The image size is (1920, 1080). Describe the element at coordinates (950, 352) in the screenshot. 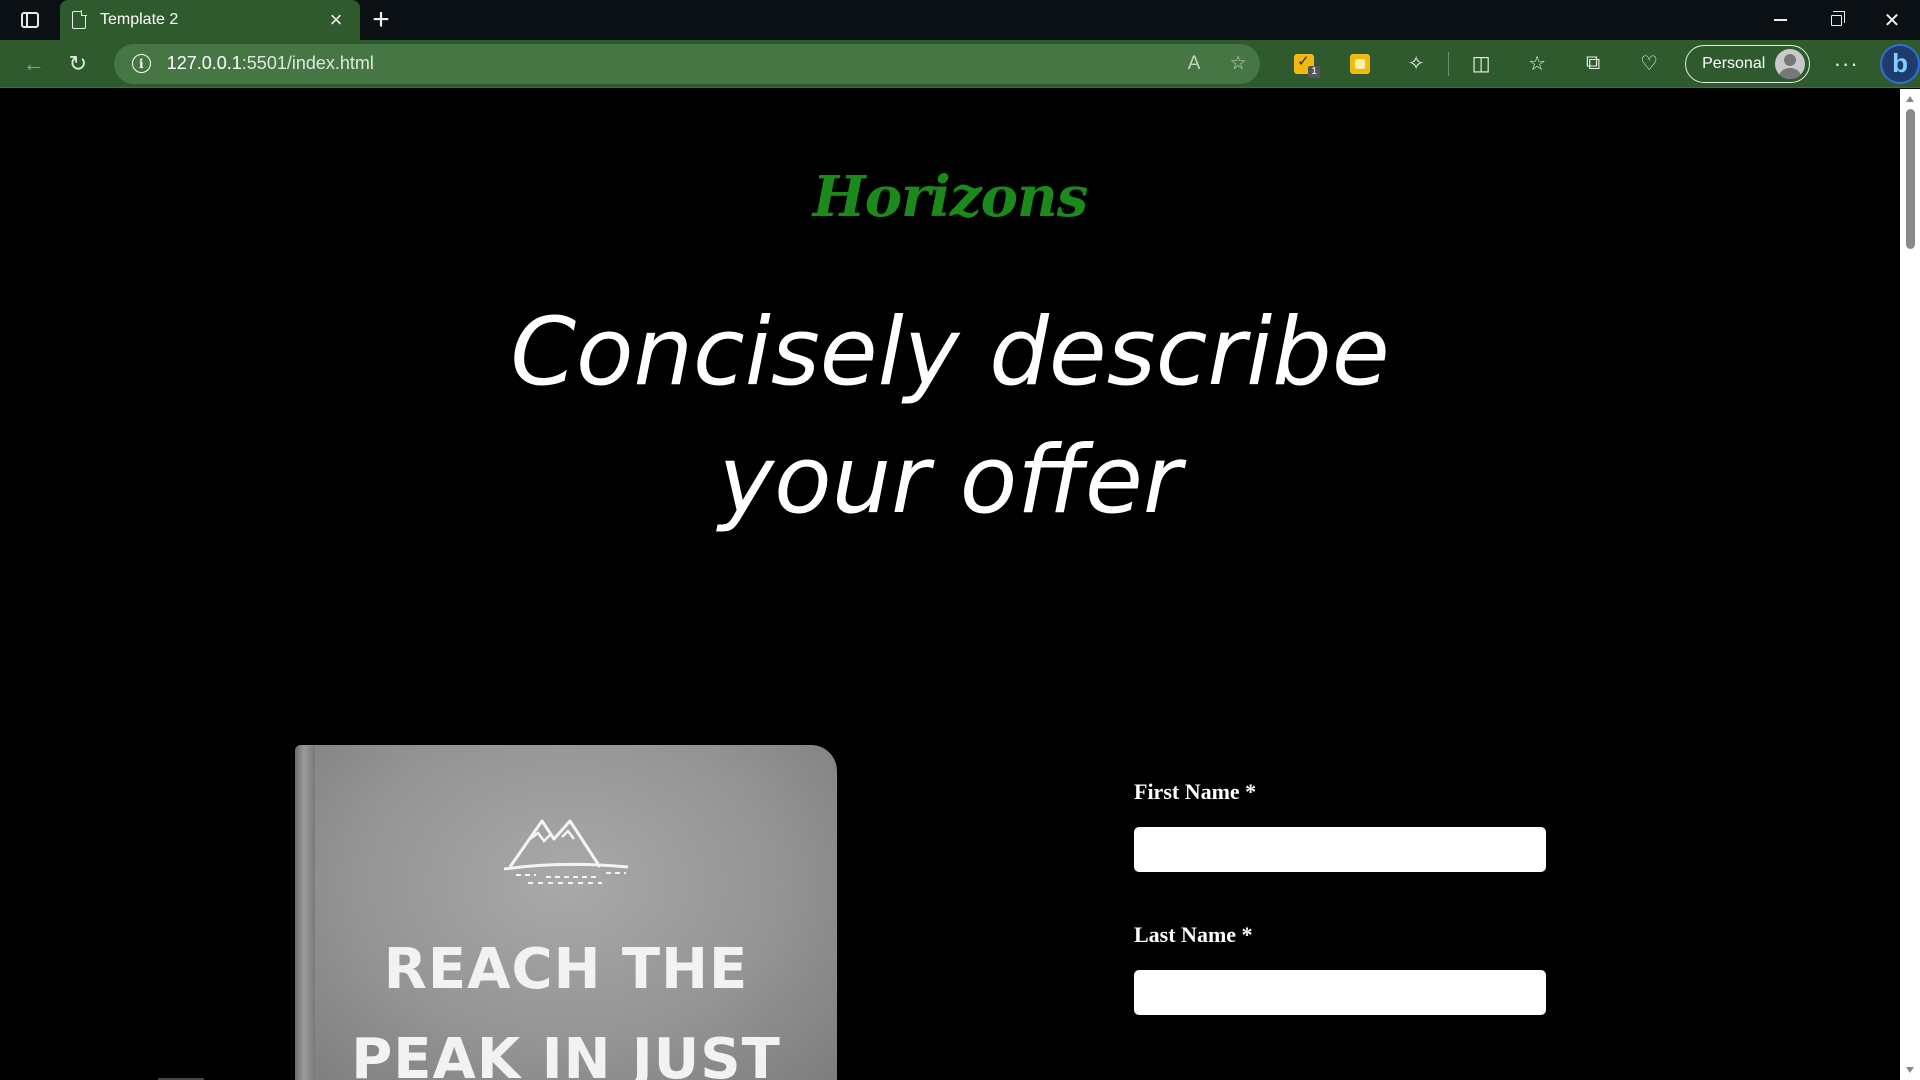

I see `headline-line-1: Concisely describe` at that location.